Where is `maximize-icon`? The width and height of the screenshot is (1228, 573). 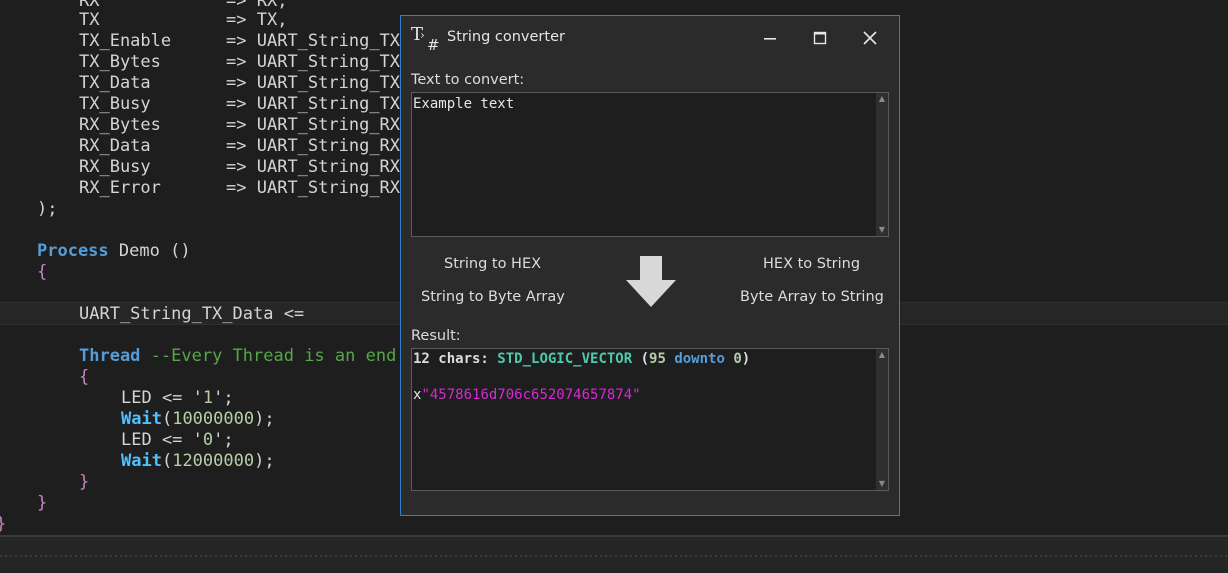 maximize-icon is located at coordinates (820, 38).